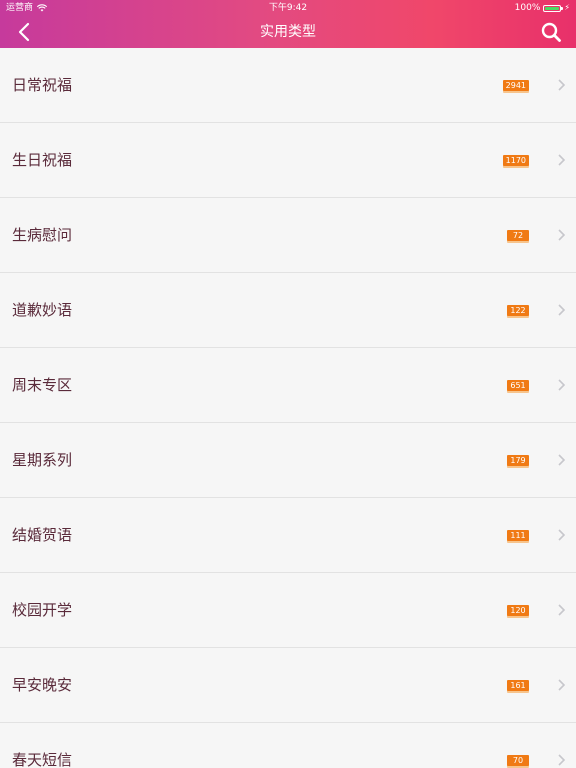 The image size is (576, 768). I want to click on status-bar: 运营商 下午9:42 100% ⚡, so click(288, 8).